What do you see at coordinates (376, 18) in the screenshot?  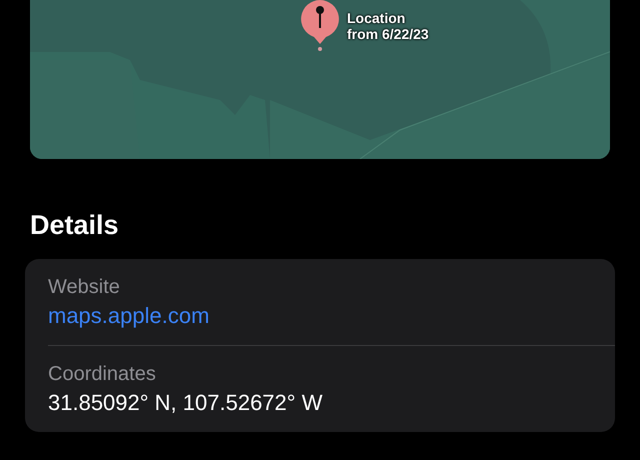 I see `pin-label: Location` at bounding box center [376, 18].